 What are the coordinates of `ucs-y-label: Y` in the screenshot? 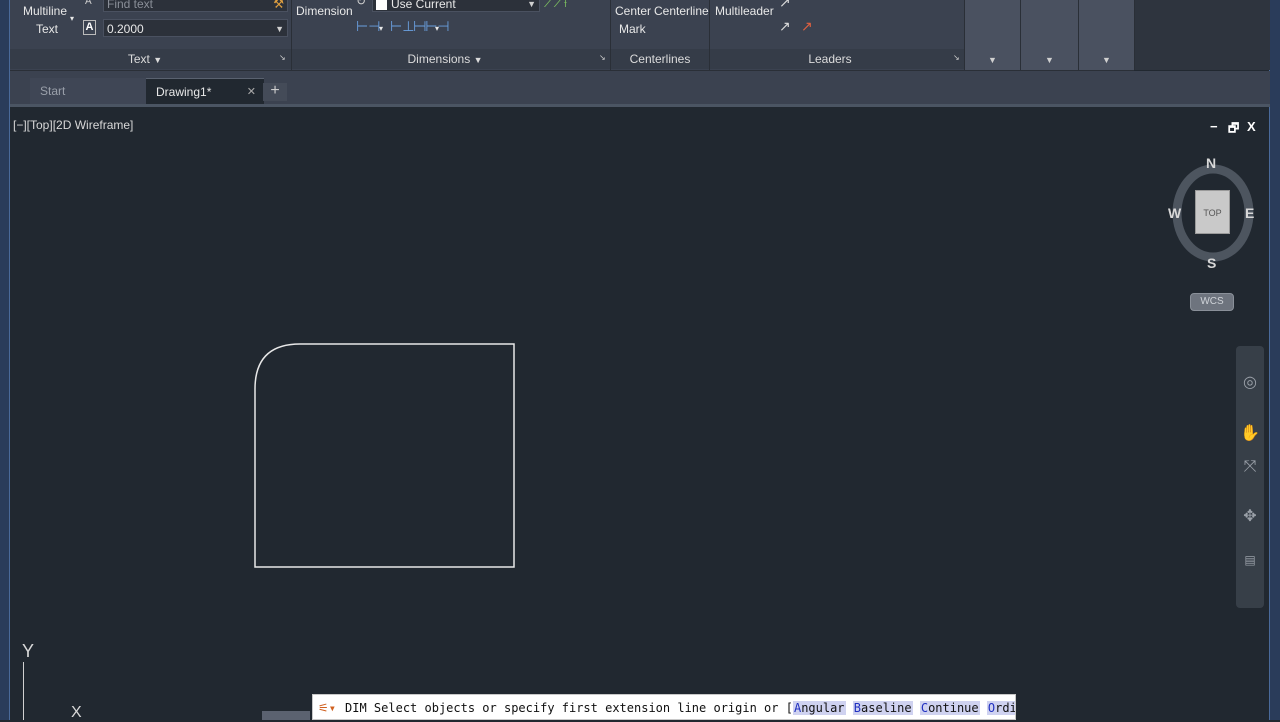 It's located at (28, 651).